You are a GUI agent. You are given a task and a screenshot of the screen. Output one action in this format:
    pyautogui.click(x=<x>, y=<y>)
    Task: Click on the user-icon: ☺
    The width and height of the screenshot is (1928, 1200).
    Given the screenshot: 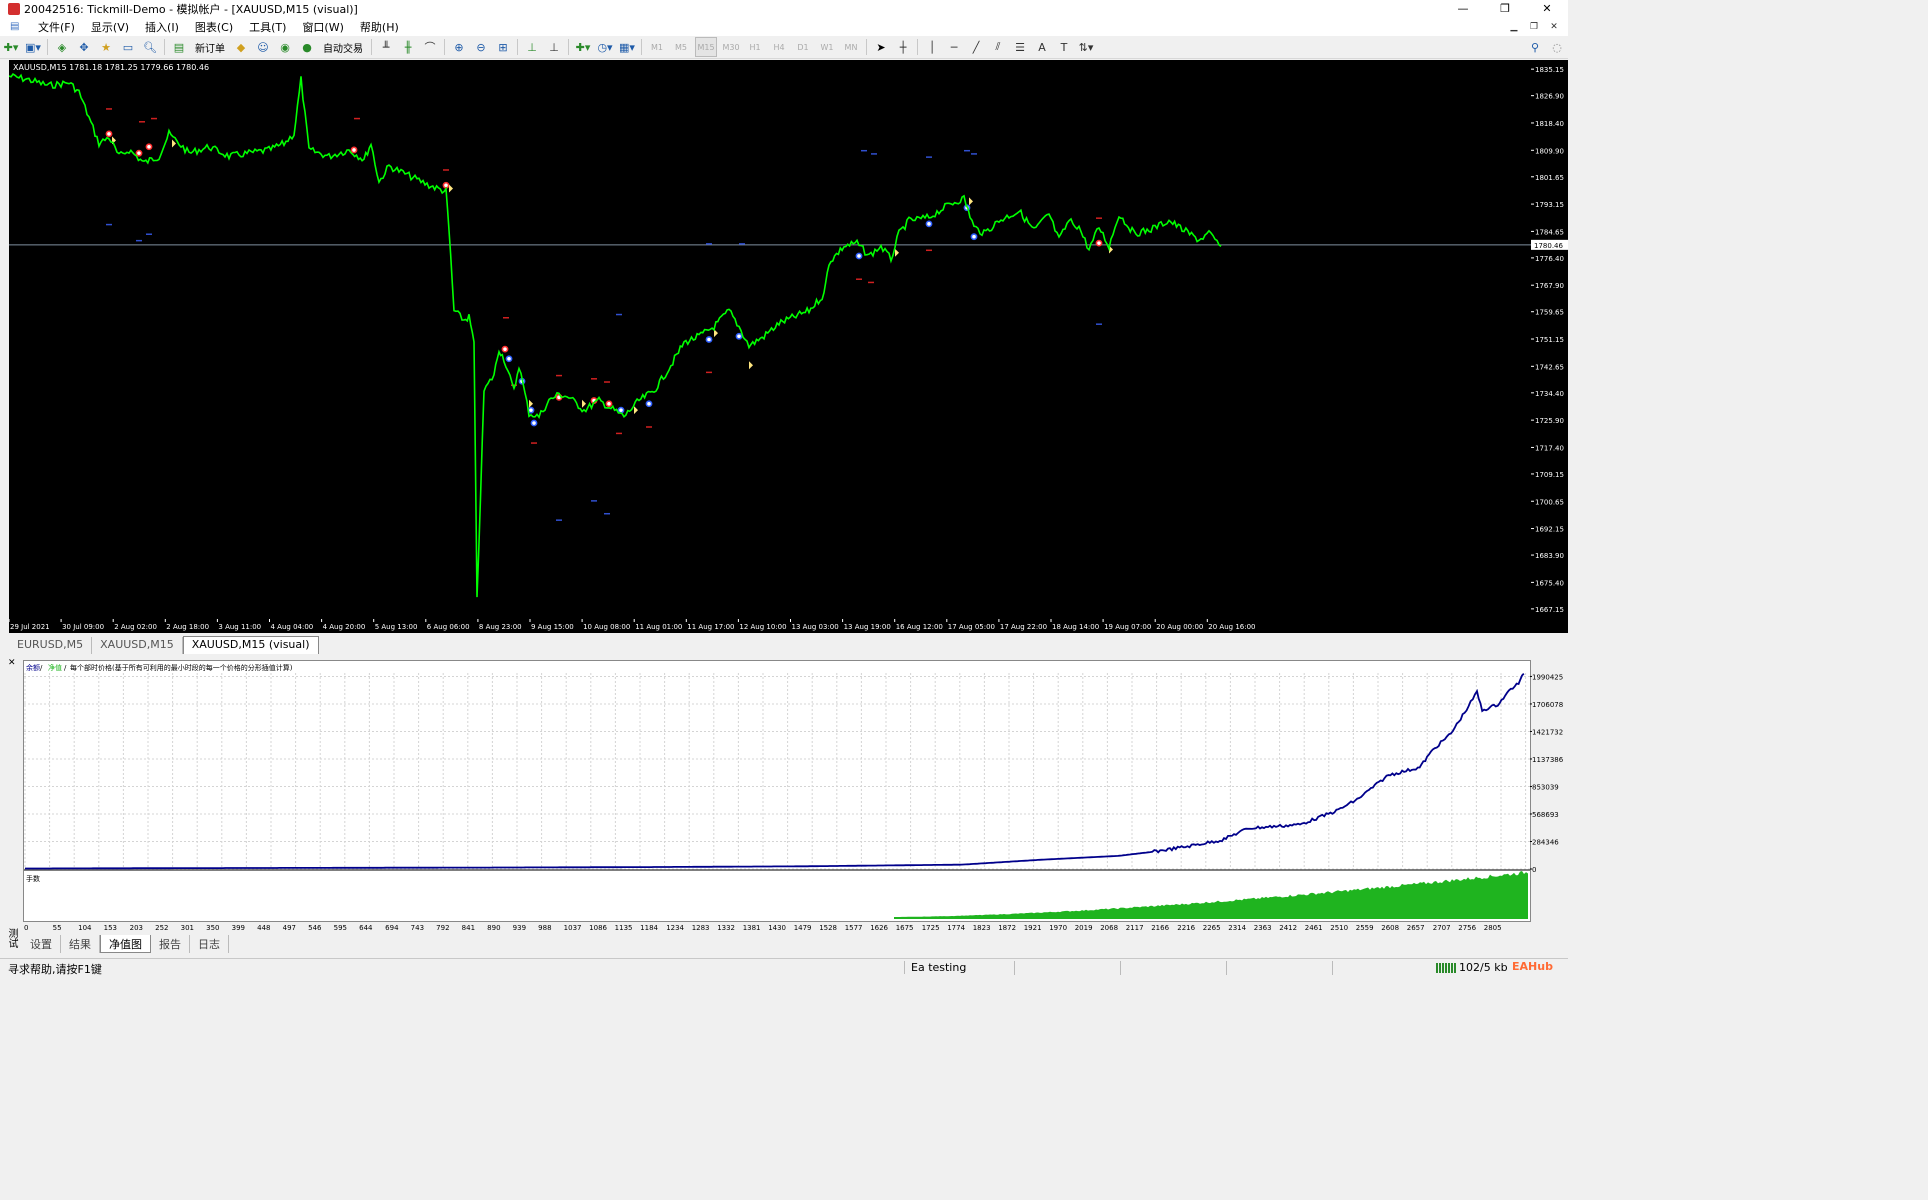 What is the action you would take?
    pyautogui.click(x=263, y=47)
    